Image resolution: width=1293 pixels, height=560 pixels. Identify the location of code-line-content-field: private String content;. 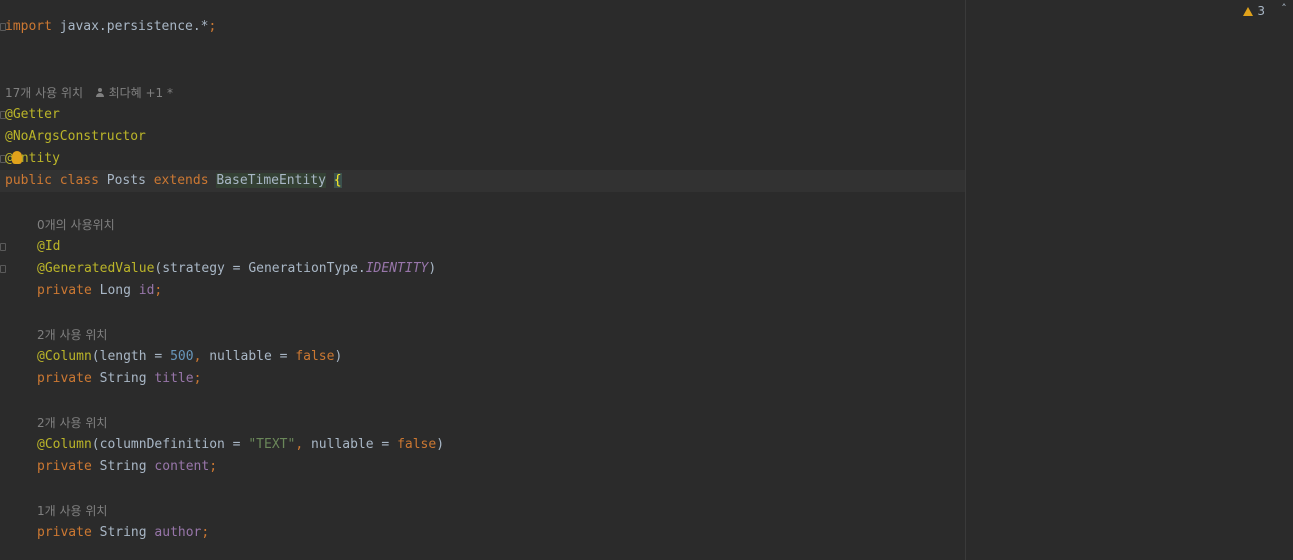
(127, 467).